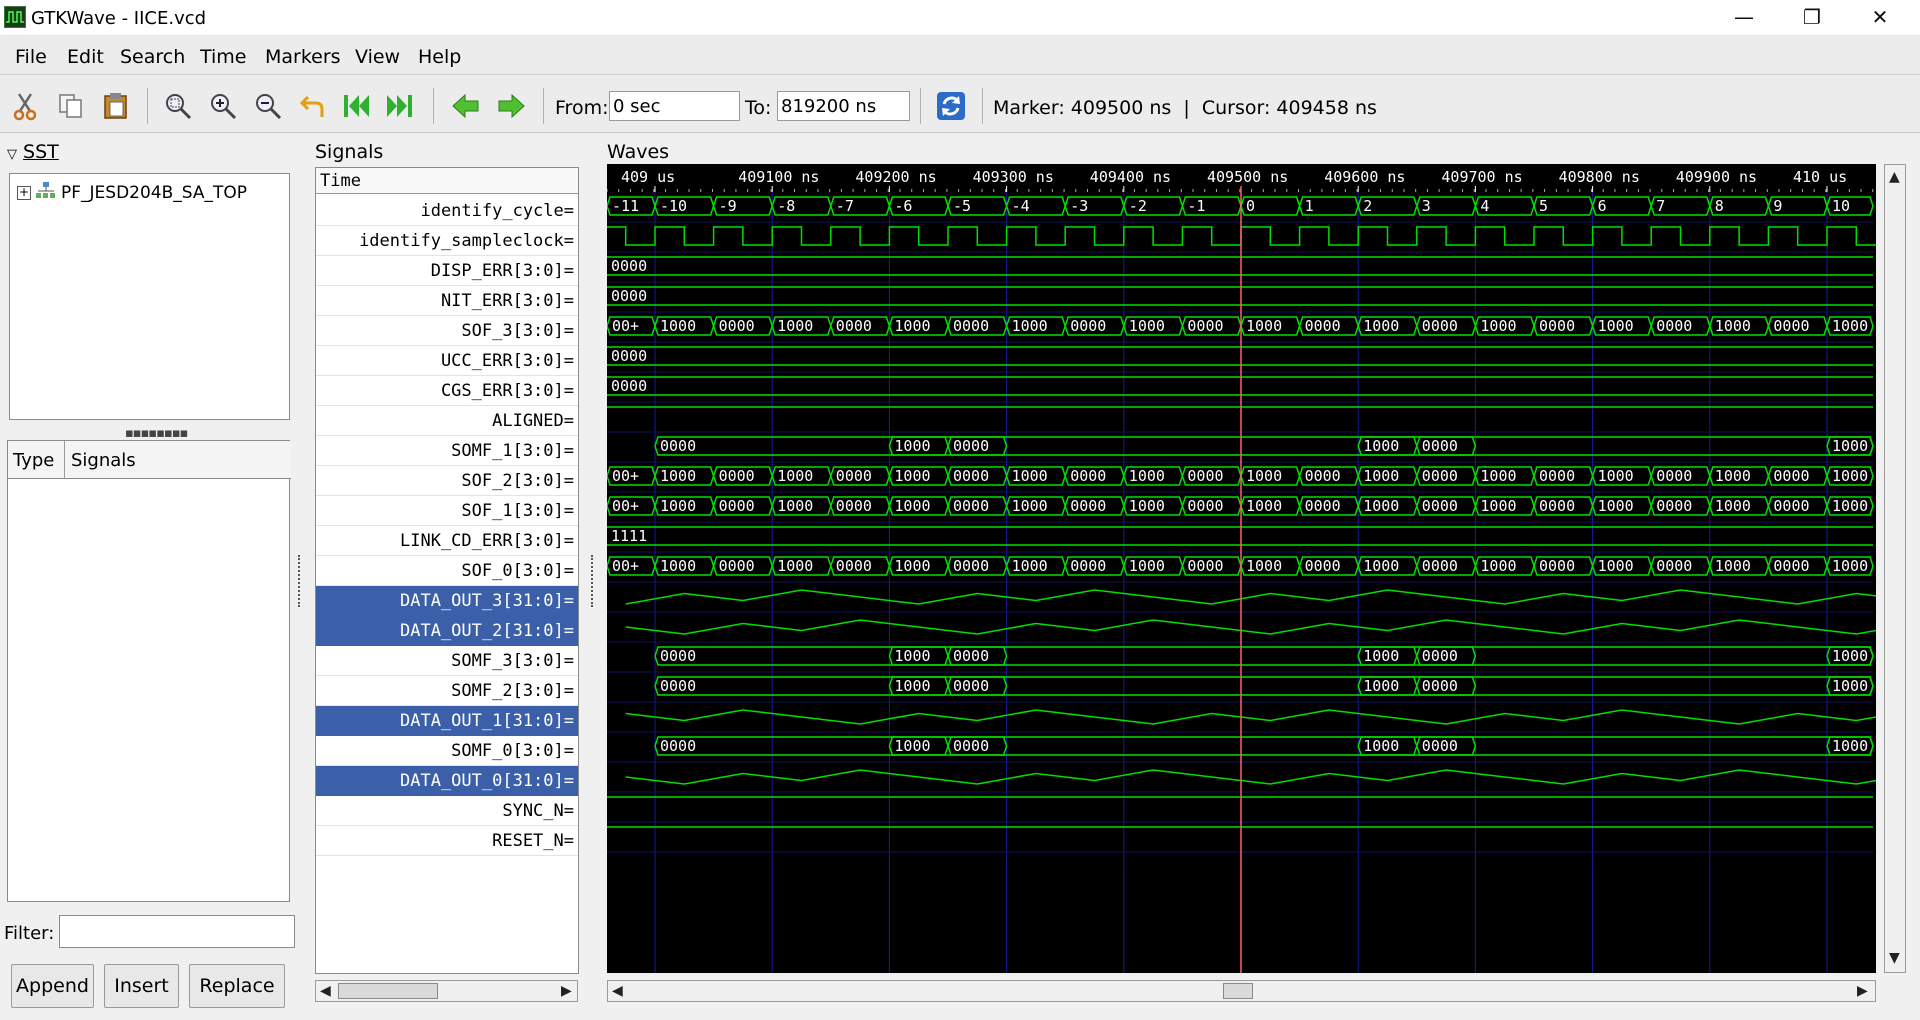  I want to click on type-signals-list: Type Signals, so click(149, 671).